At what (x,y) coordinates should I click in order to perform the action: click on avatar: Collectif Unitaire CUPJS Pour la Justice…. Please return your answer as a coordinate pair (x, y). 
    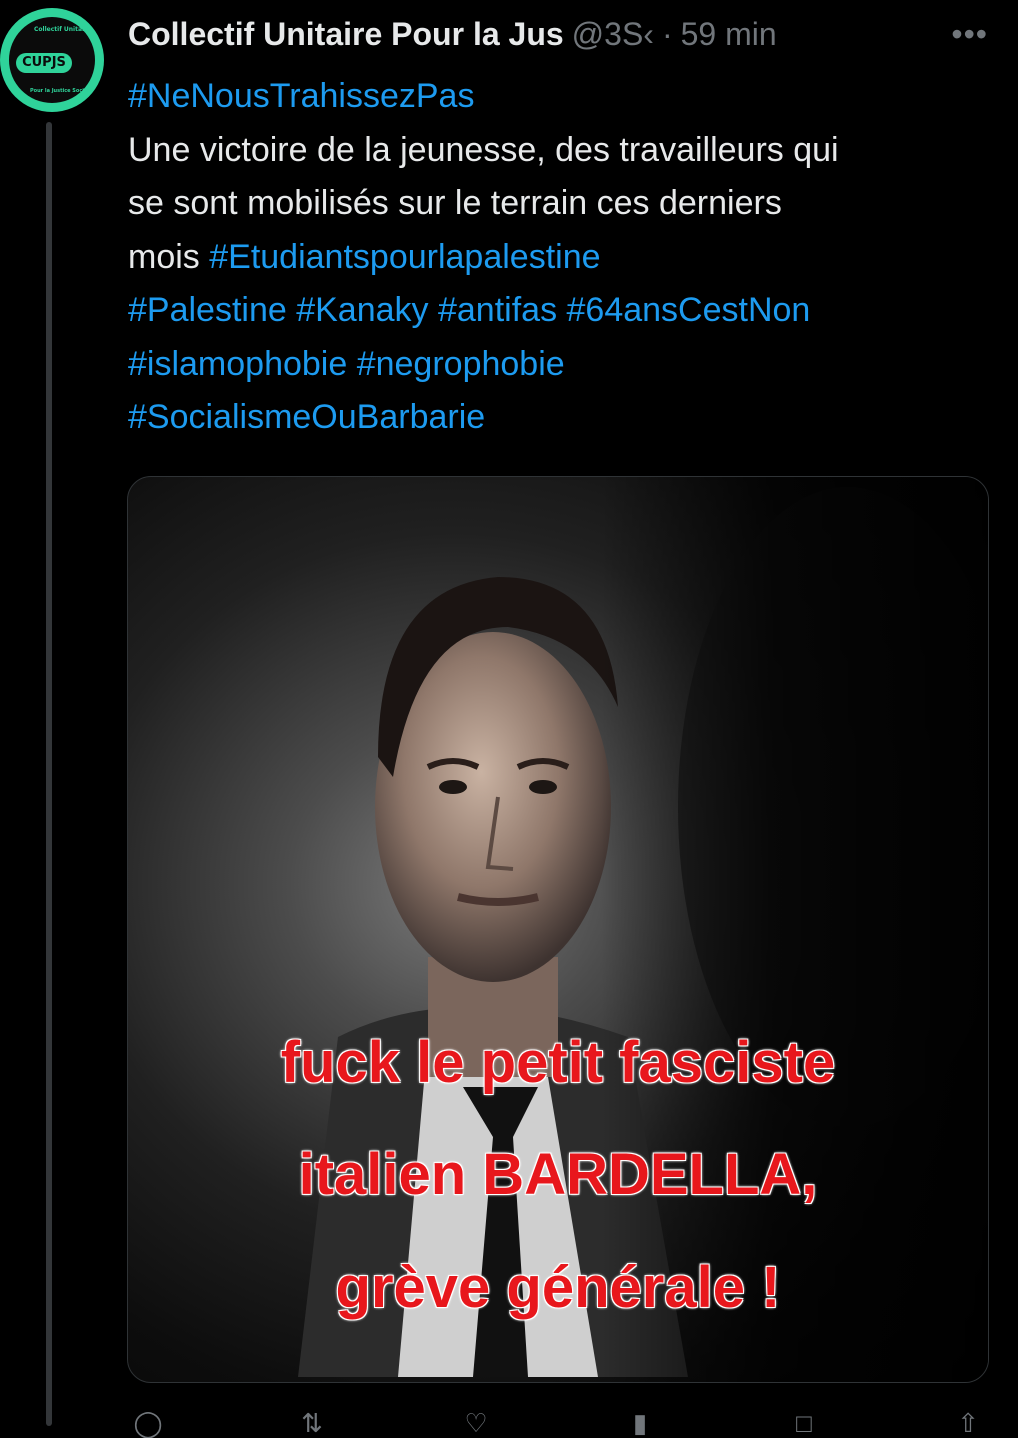
    Looking at the image, I should click on (52, 60).